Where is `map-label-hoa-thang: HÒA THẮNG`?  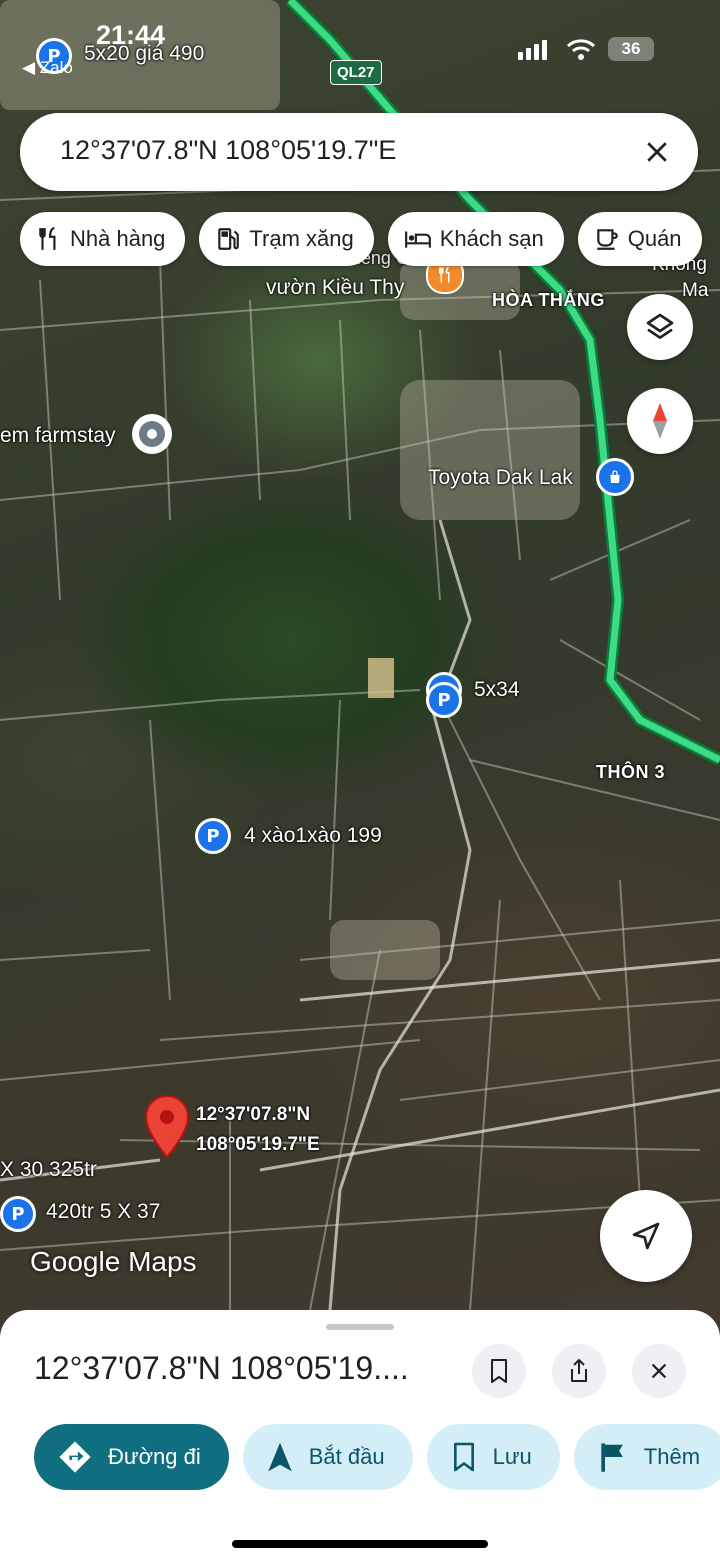
map-label-hoa-thang: HÒA THẮNG is located at coordinates (548, 300).